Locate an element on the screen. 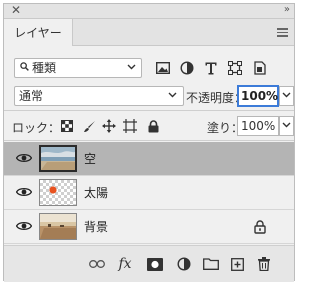 The height and width of the screenshot is (284, 320). folder-icon is located at coordinates (211, 264).